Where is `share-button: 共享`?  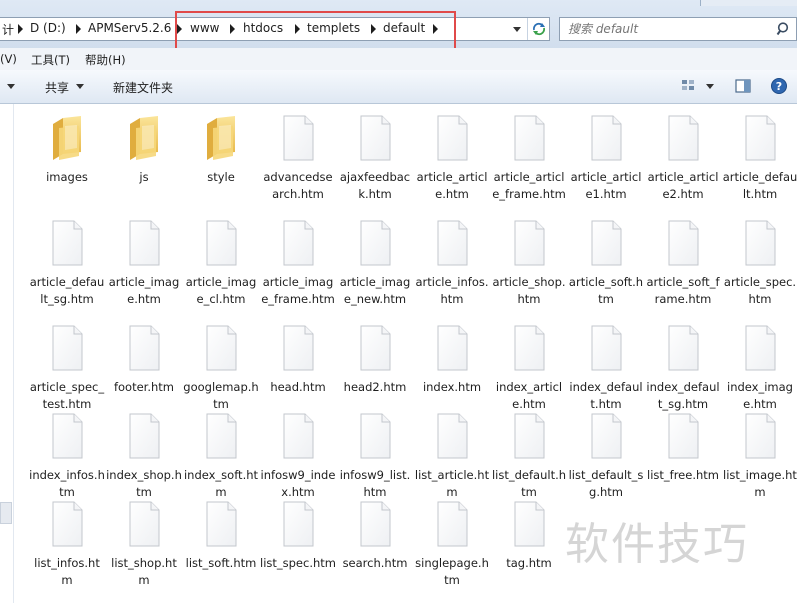
share-button: 共享 is located at coordinates (57, 87).